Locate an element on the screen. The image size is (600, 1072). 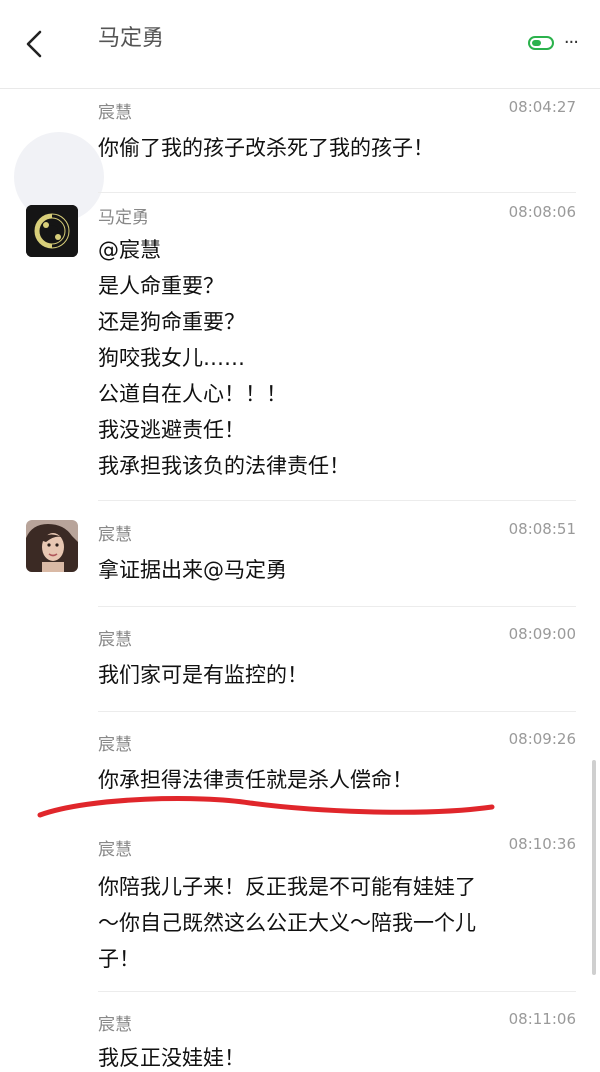
more-options-icon: ··· is located at coordinates (571, 42).